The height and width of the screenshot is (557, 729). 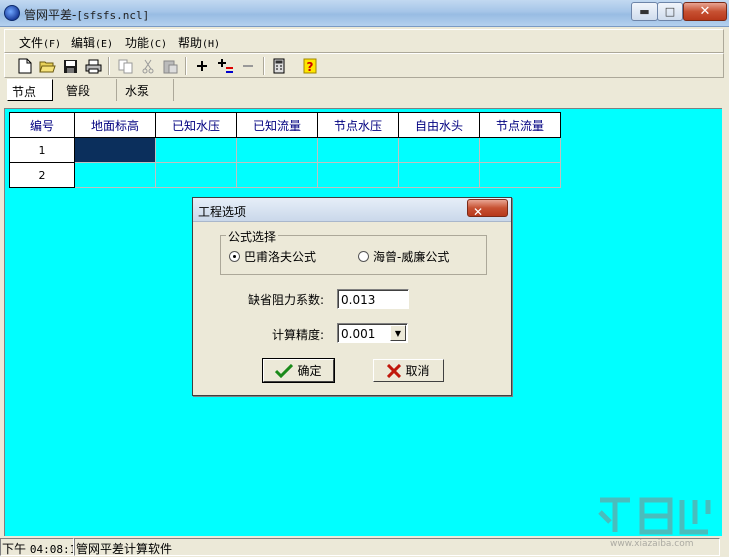 I want to click on help-button: ?, so click(x=310, y=66).